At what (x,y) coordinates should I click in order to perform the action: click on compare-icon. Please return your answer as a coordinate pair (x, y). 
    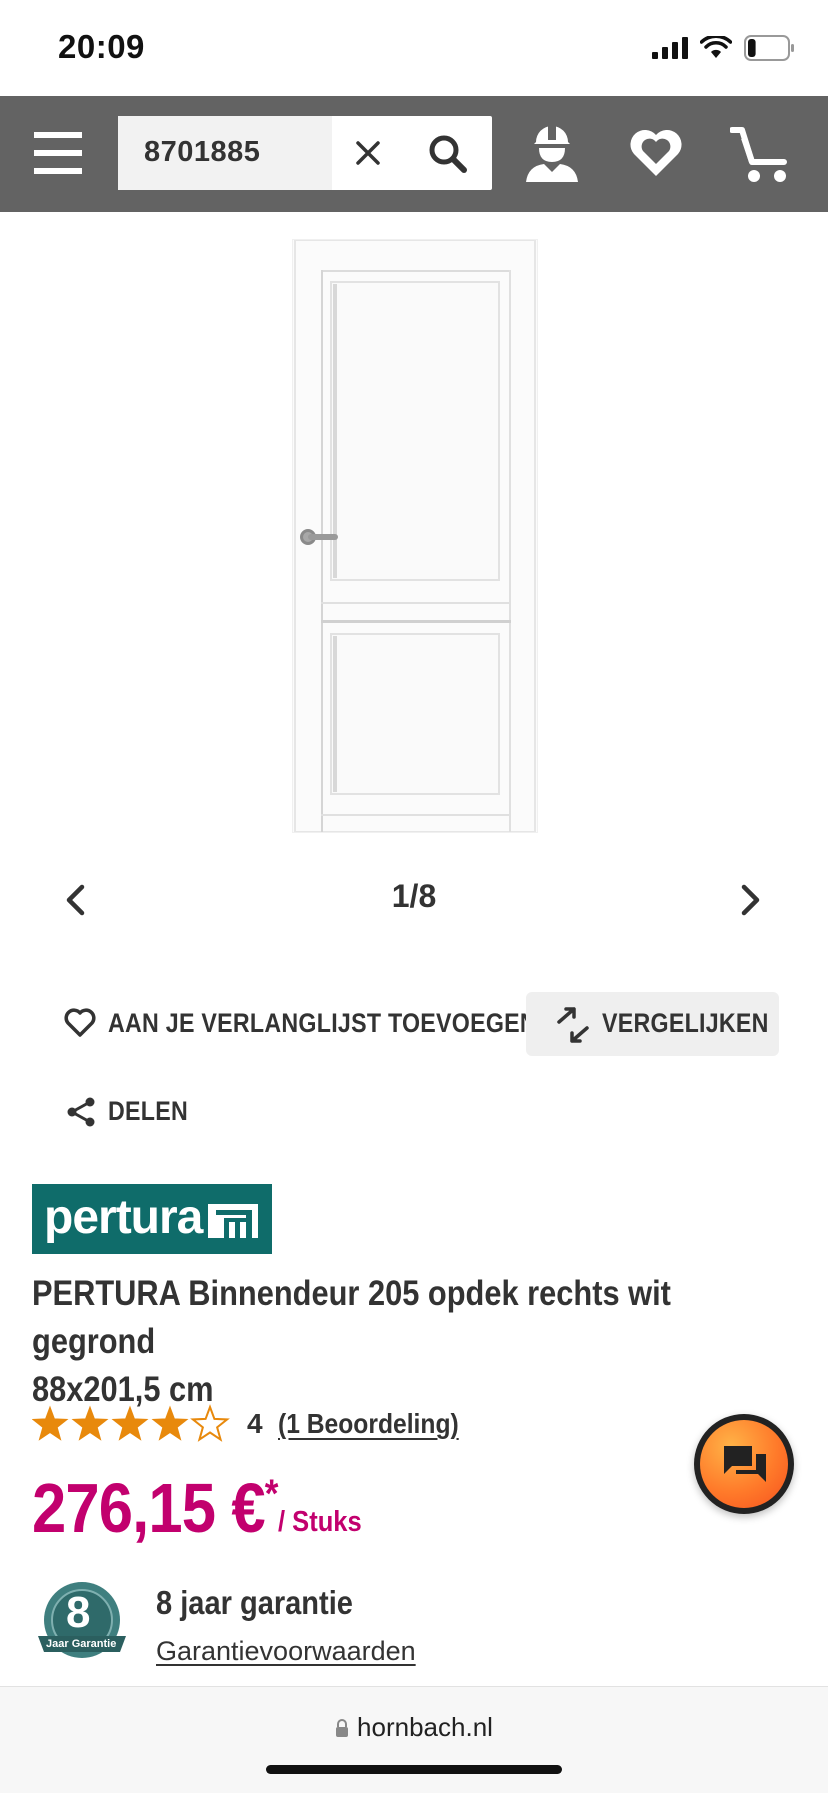
    Looking at the image, I should click on (573, 1025).